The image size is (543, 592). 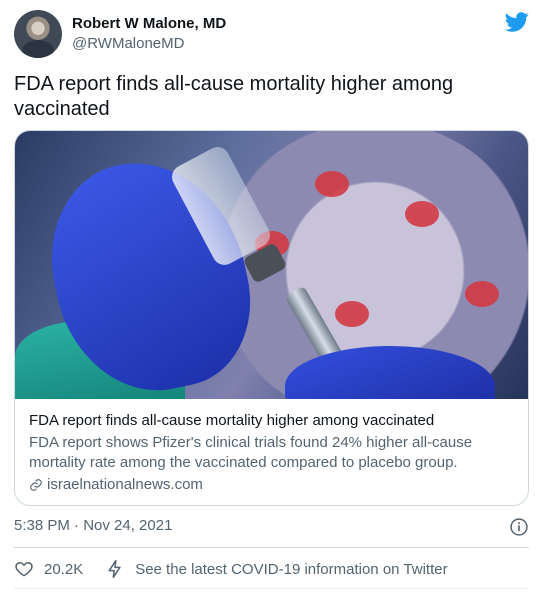 What do you see at coordinates (125, 485) in the screenshot?
I see `card-domain-text: israelnationalnews.com` at bounding box center [125, 485].